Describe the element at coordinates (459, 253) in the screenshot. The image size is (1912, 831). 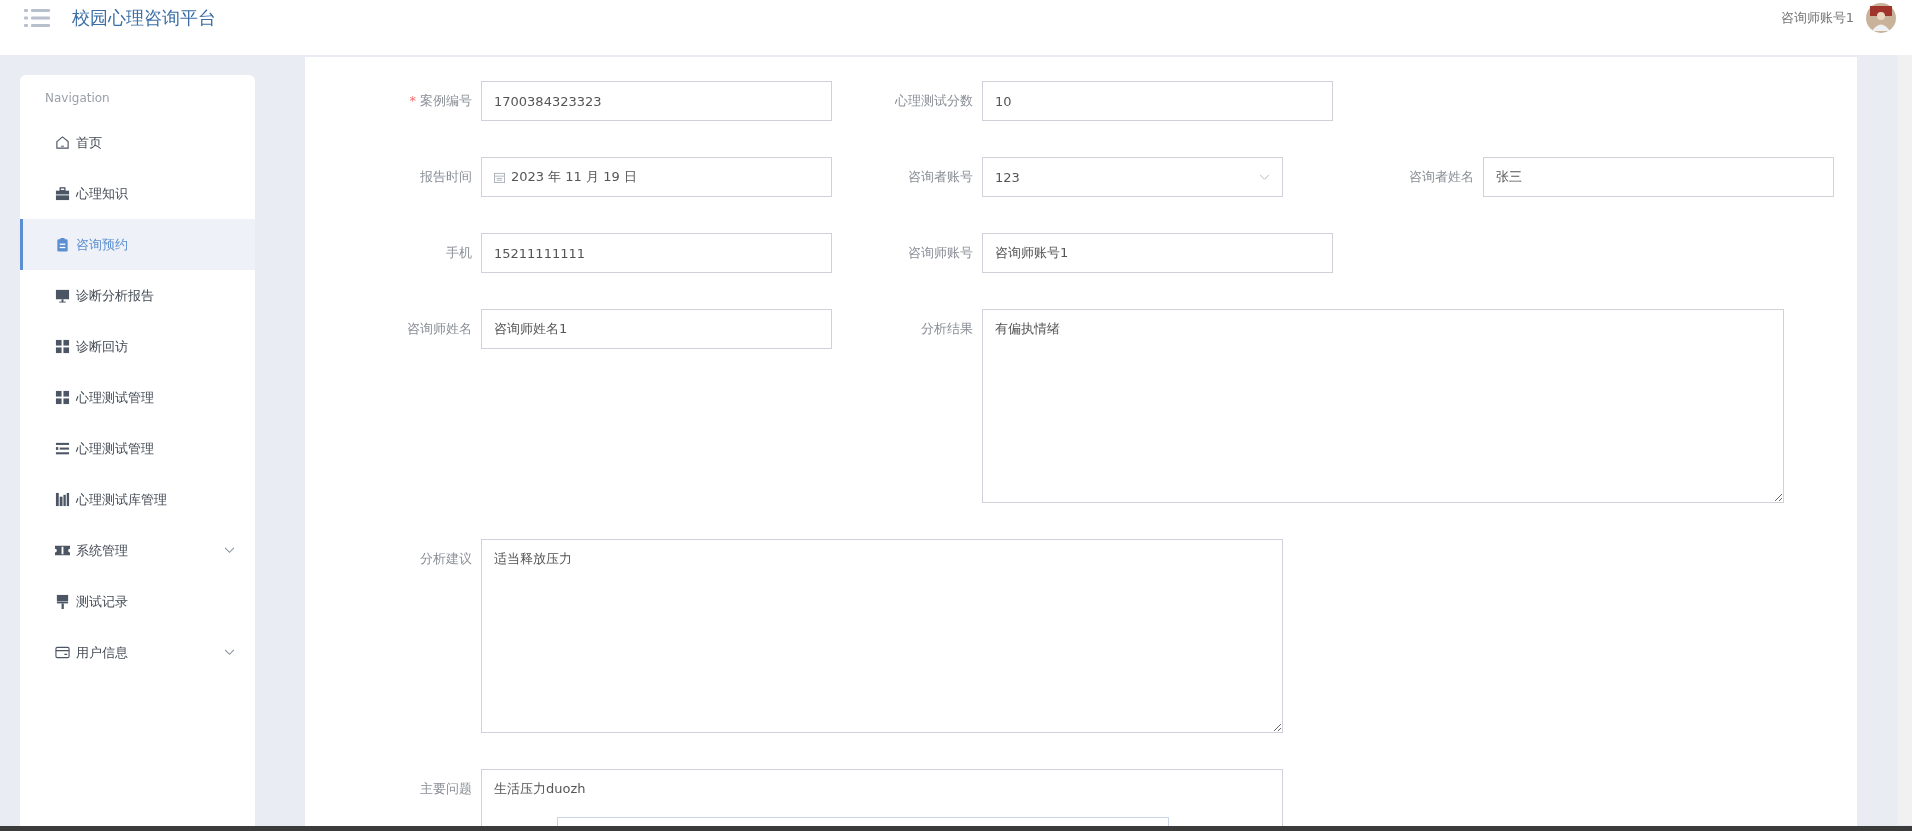
I see `field-label: 手机` at that location.